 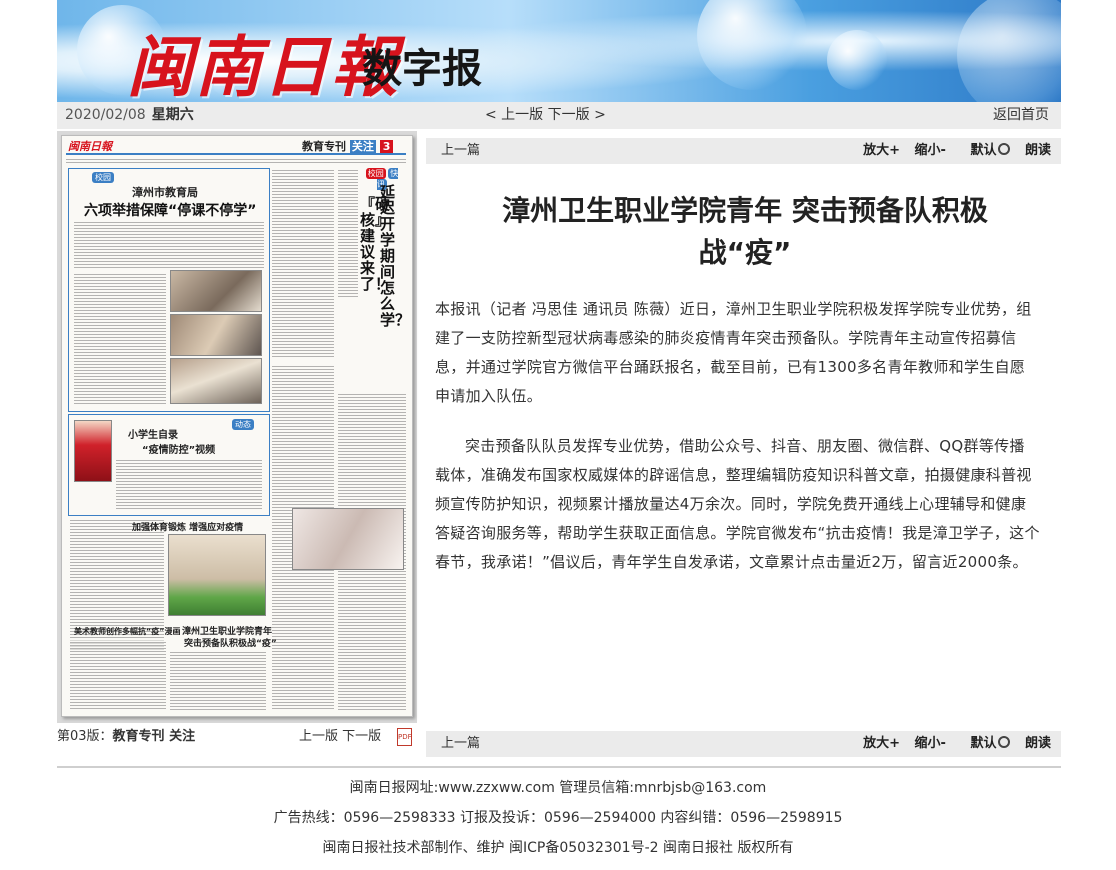 What do you see at coordinates (127, 631) in the screenshot?
I see `paper-story5-title: 美术教师创作多幅抗“疫”漫画` at bounding box center [127, 631].